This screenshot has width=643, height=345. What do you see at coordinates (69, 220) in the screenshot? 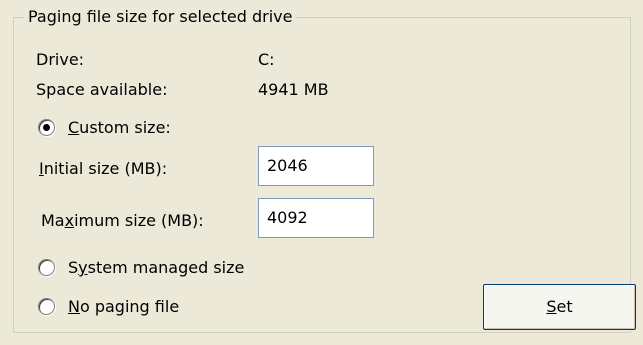
I see `maximum-size-mnemonic: x` at bounding box center [69, 220].